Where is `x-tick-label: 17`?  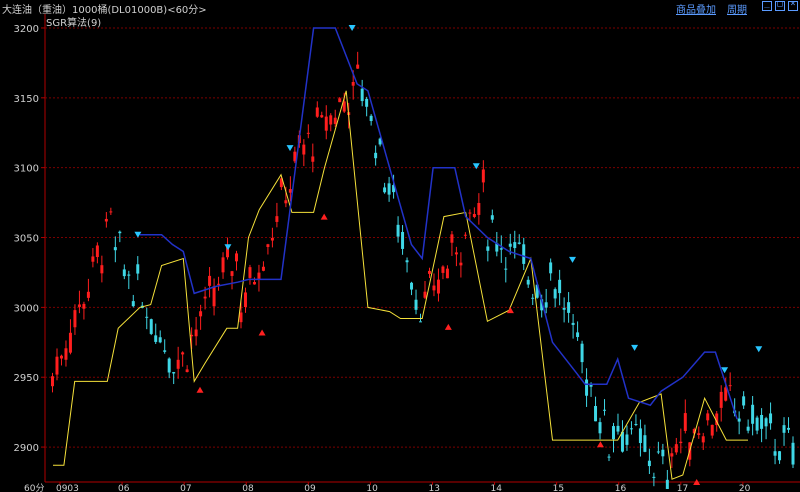
x-tick-label: 17 is located at coordinates (682, 488).